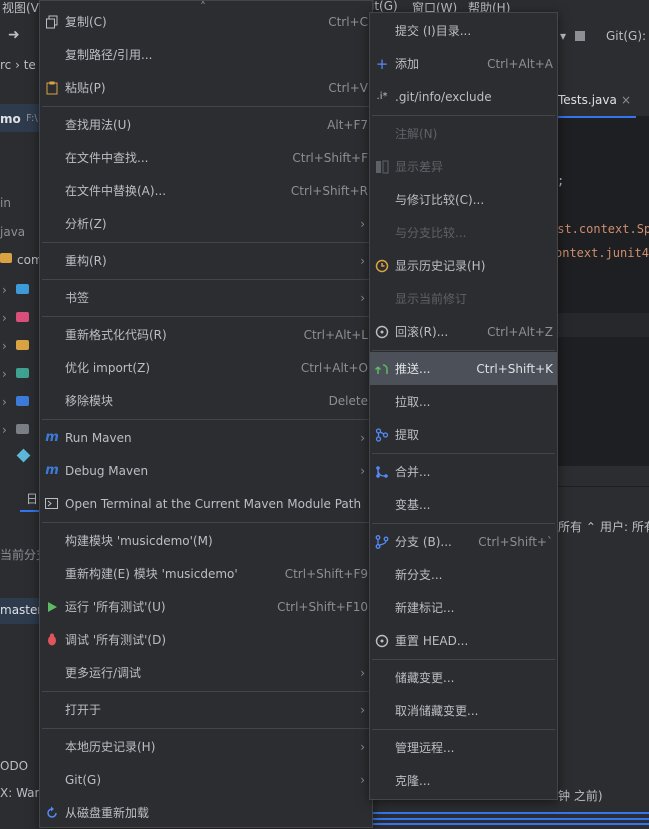  What do you see at coordinates (563, 36) in the screenshot?
I see `chevron-down-icon: ▾` at bounding box center [563, 36].